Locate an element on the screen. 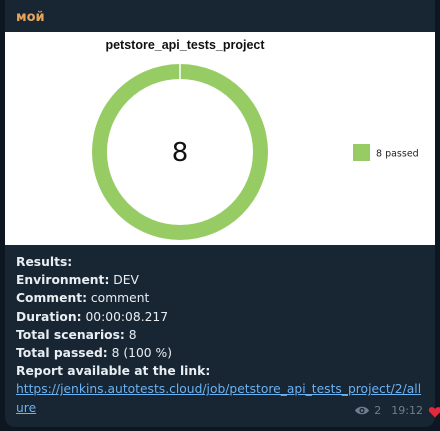 This screenshot has width=440, height=431. legend-label-0: 8 passed is located at coordinates (397, 154).